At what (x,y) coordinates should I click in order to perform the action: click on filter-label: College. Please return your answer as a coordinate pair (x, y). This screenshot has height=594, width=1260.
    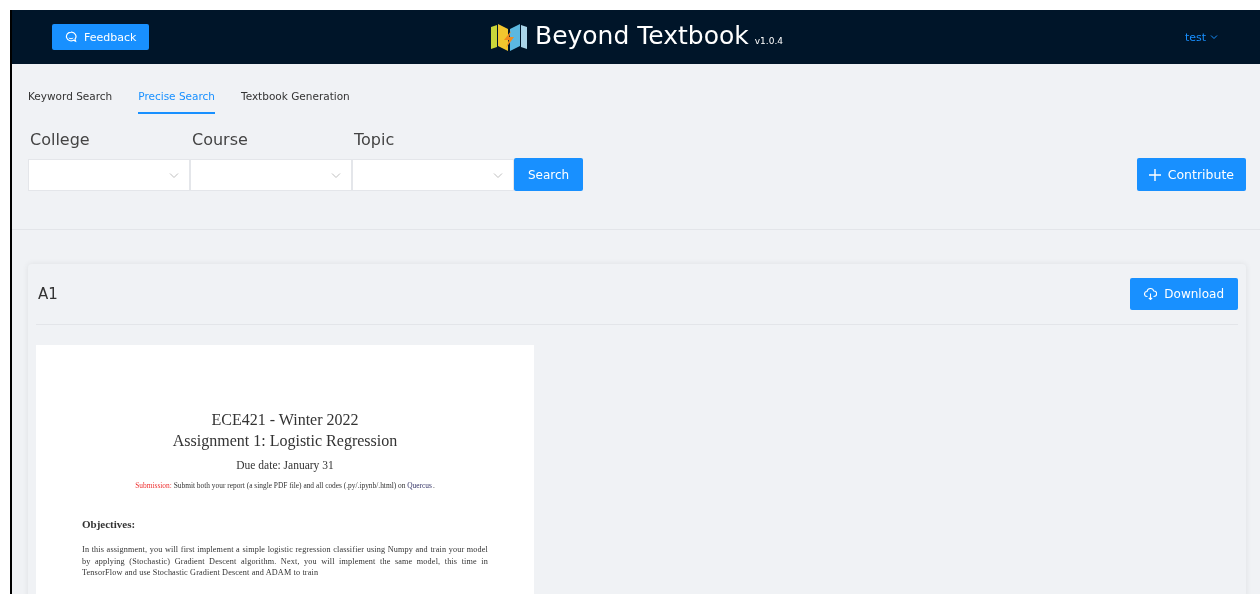
    Looking at the image, I should click on (60, 140).